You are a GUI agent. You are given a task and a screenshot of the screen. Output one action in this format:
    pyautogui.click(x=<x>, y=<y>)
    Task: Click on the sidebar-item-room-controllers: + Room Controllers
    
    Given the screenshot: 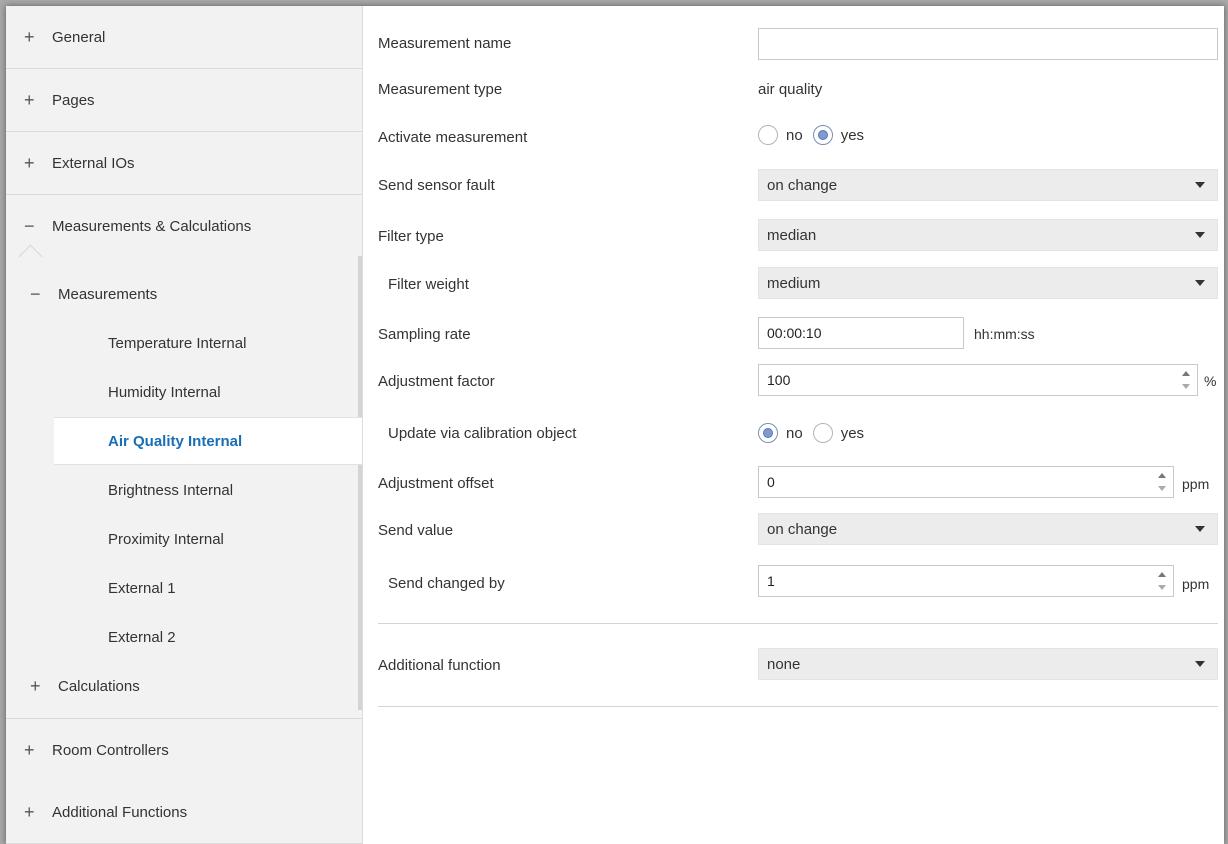 What is the action you would take?
    pyautogui.click(x=184, y=750)
    